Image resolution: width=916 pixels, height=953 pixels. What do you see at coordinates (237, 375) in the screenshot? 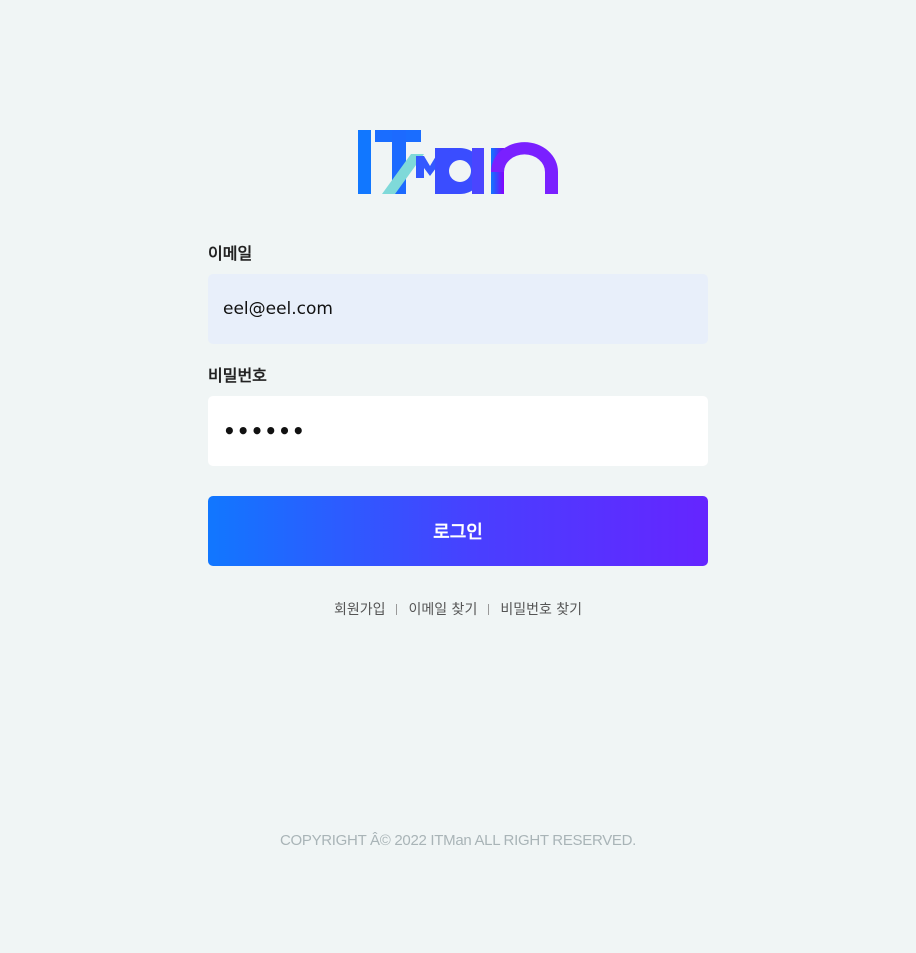
I see `password-label: 비밀번호` at bounding box center [237, 375].